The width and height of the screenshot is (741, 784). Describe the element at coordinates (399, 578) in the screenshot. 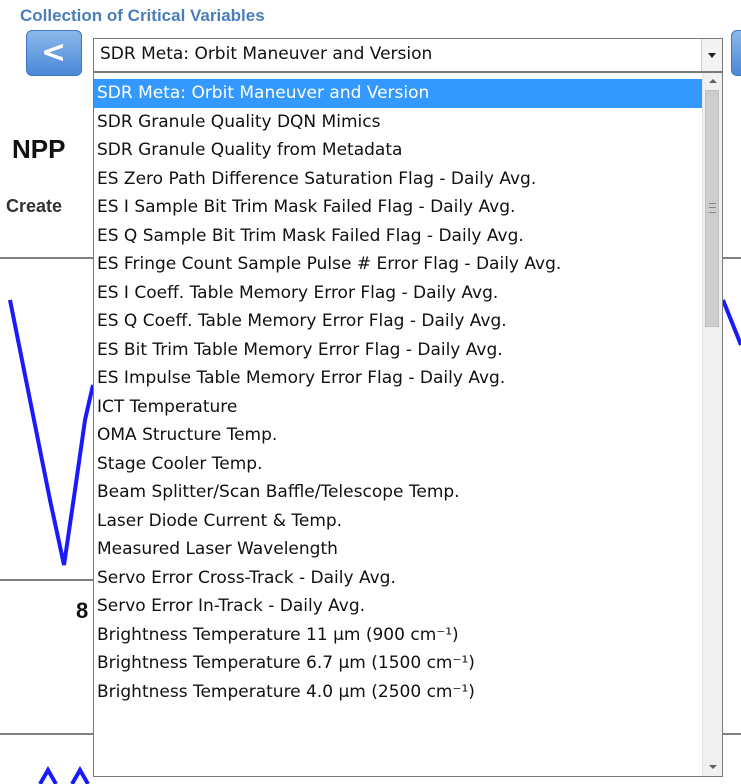

I see `dropdown-option: Servo Error Cross-Track - Daily Avg.` at that location.